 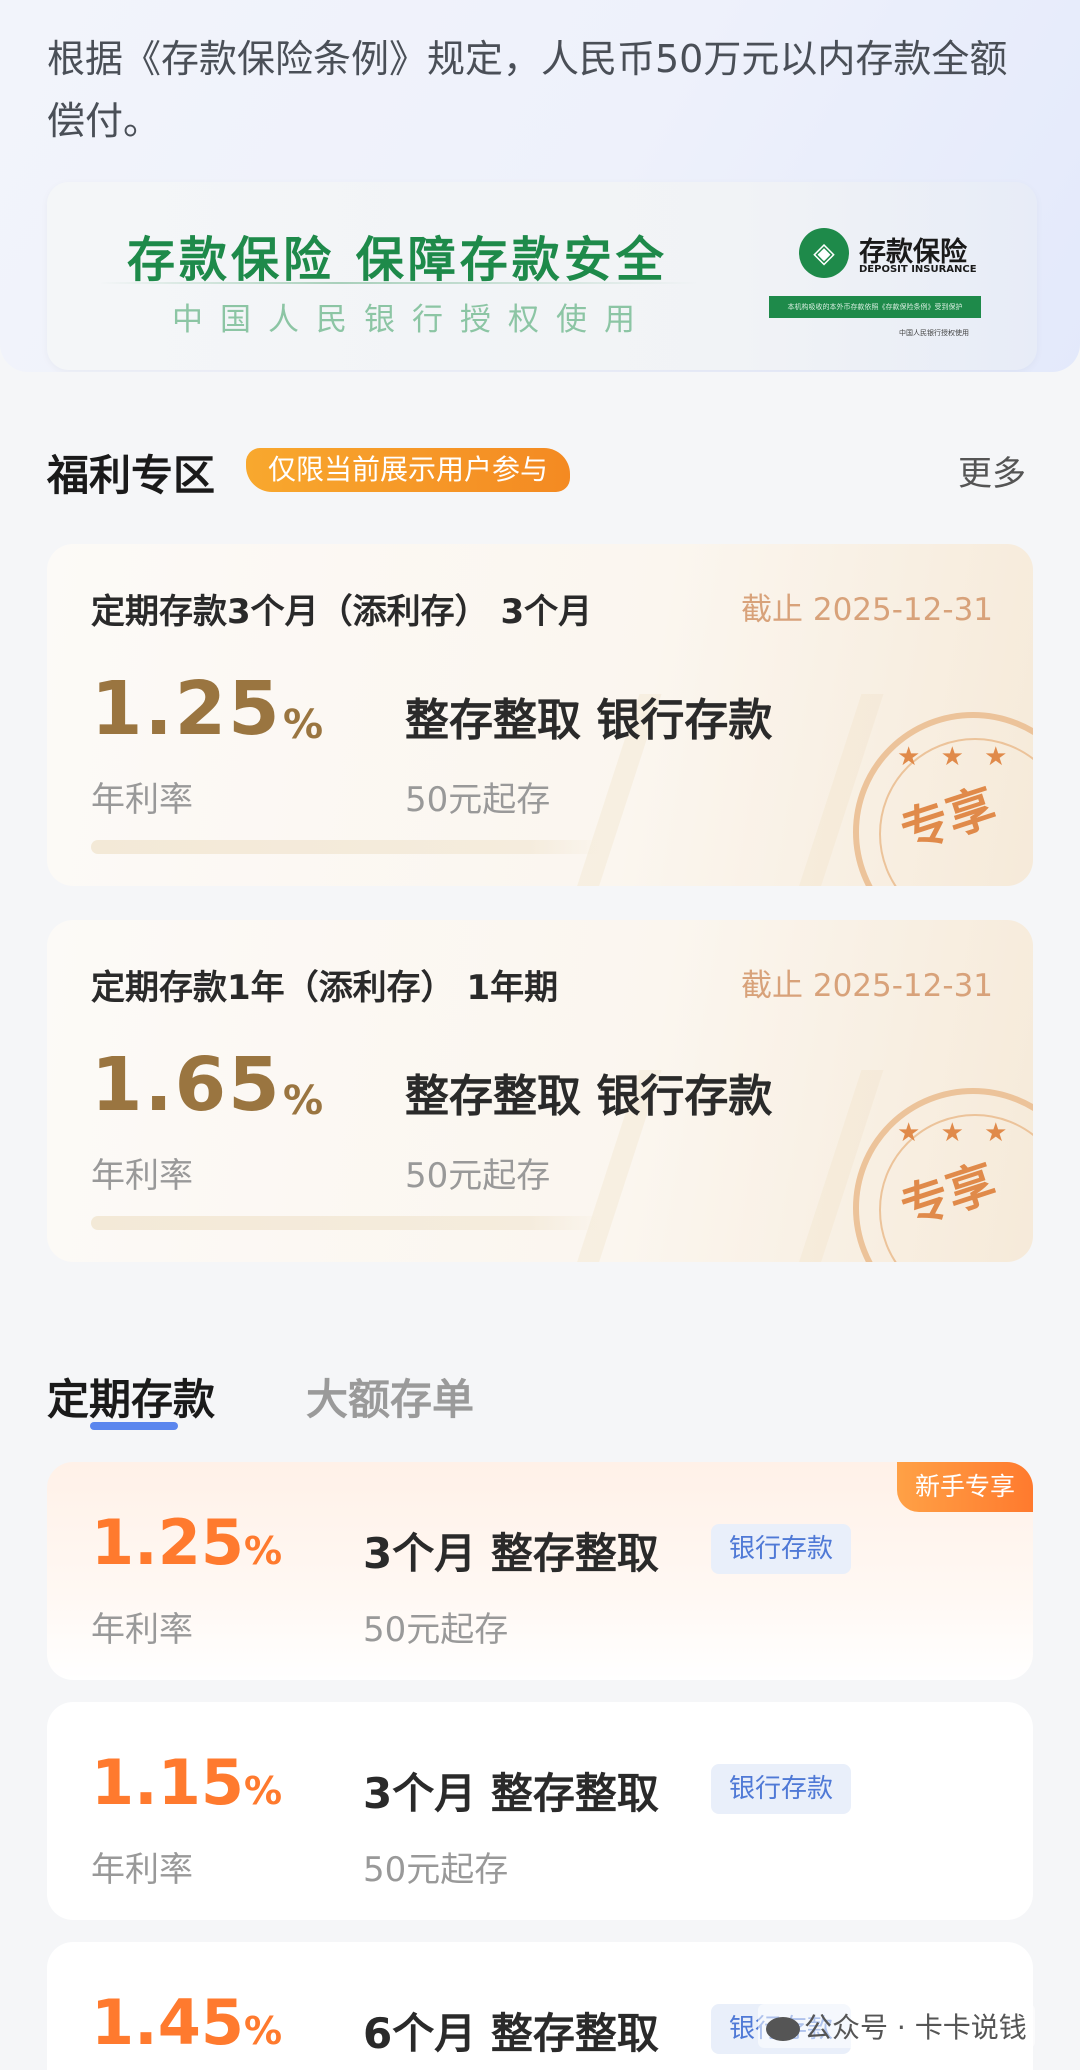 I want to click on product-card: 1.15% 年利率 3个月 整存整取 银行存款 50元起存, so click(x=540, y=1811).